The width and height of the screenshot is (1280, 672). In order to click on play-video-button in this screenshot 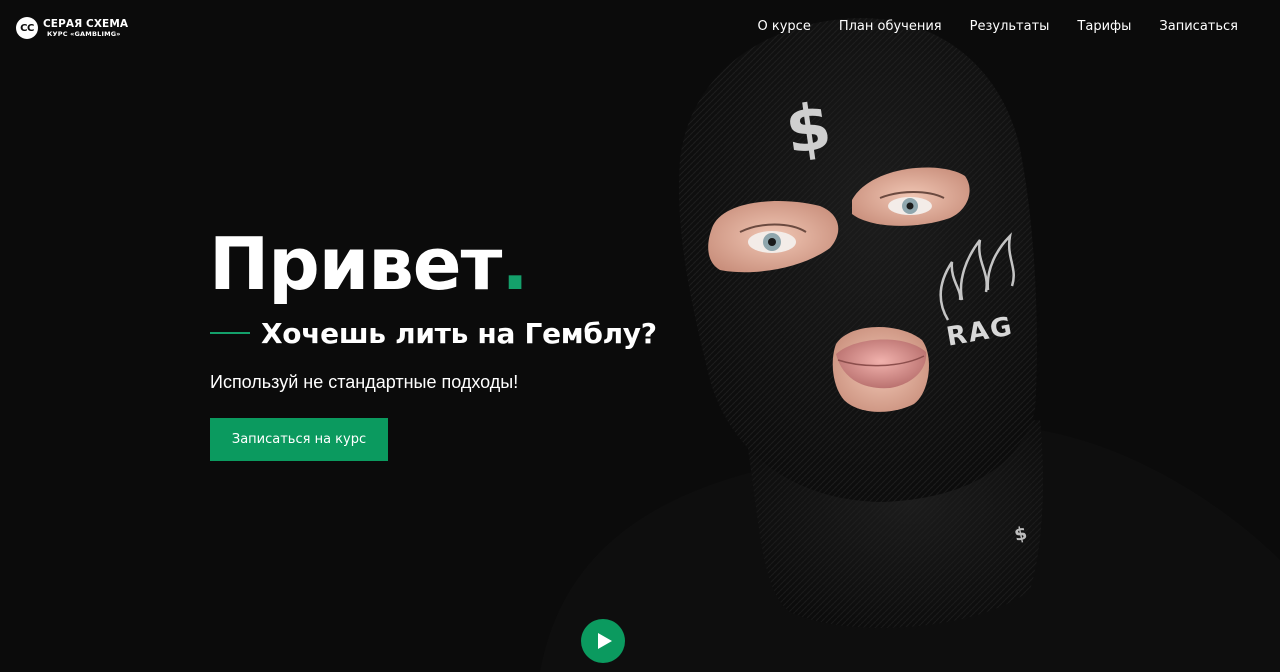, I will do `click(603, 641)`.